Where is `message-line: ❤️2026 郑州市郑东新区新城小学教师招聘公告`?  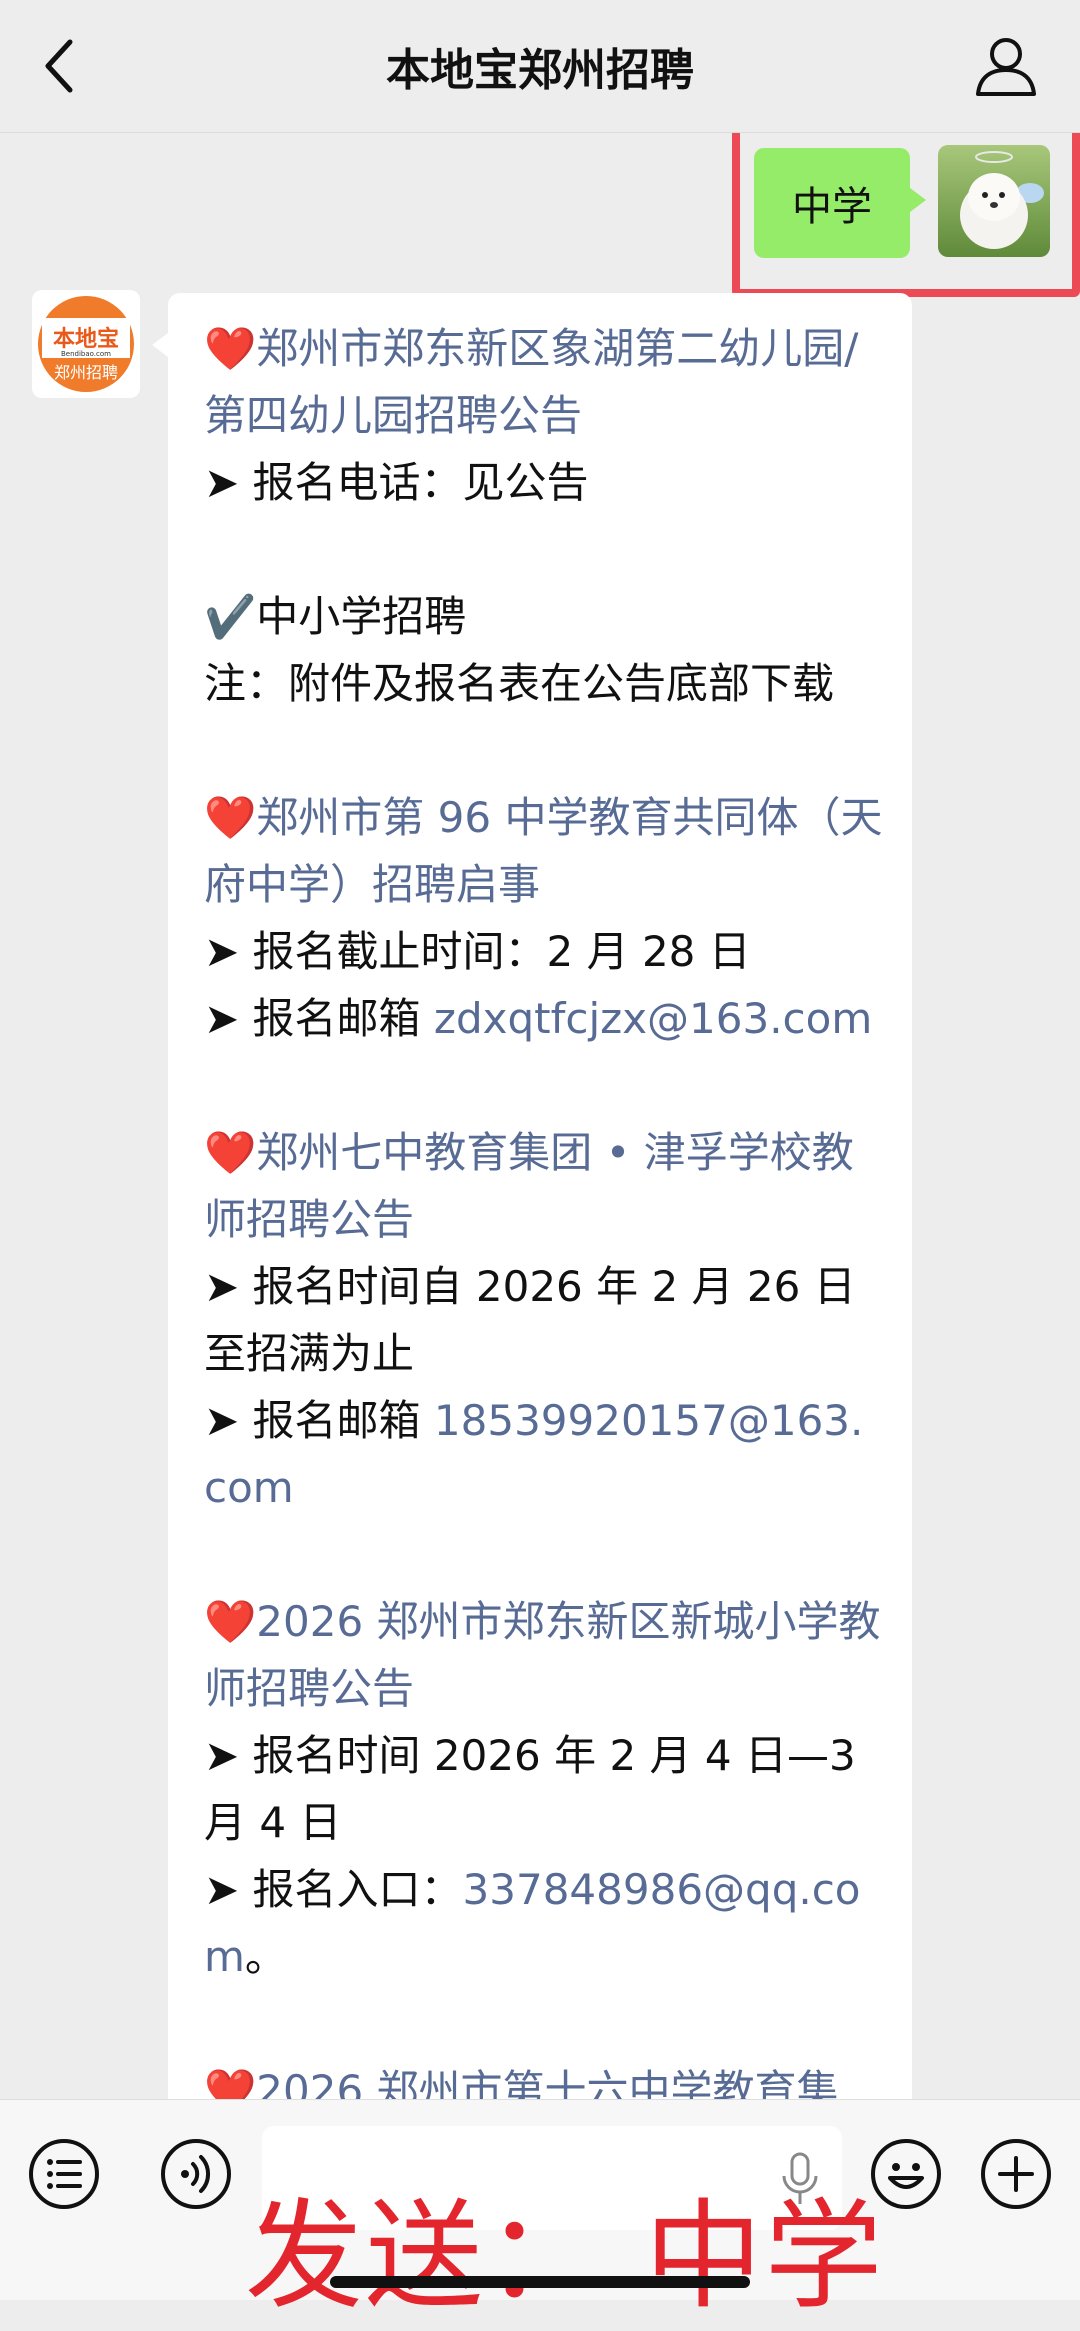
message-line: ❤️2026 郑州市郑东新区新城小学教师招聘公告 is located at coordinates (544, 1655).